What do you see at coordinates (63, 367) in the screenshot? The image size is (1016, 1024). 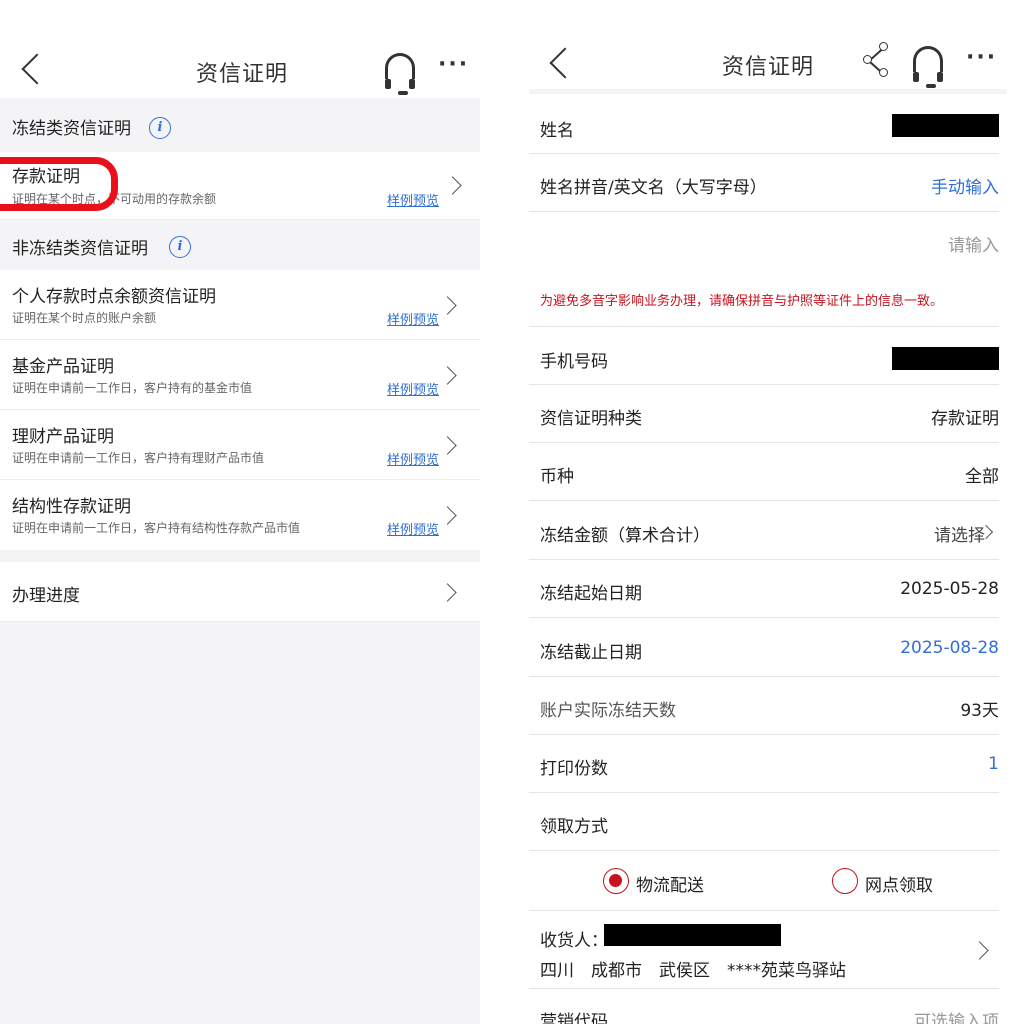 I see `item-title: 基金产品证明` at bounding box center [63, 367].